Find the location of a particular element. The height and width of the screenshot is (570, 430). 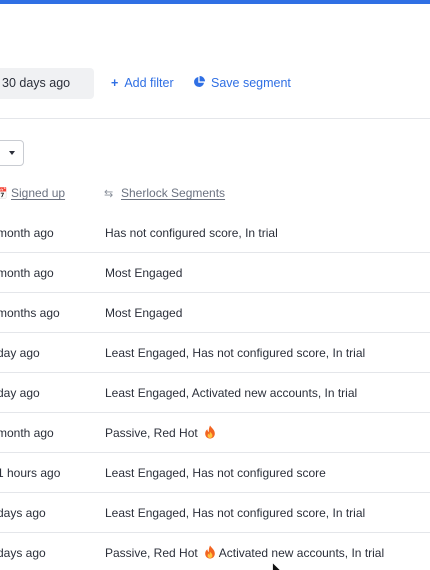

add-filter-label: Add filter is located at coordinates (149, 83).